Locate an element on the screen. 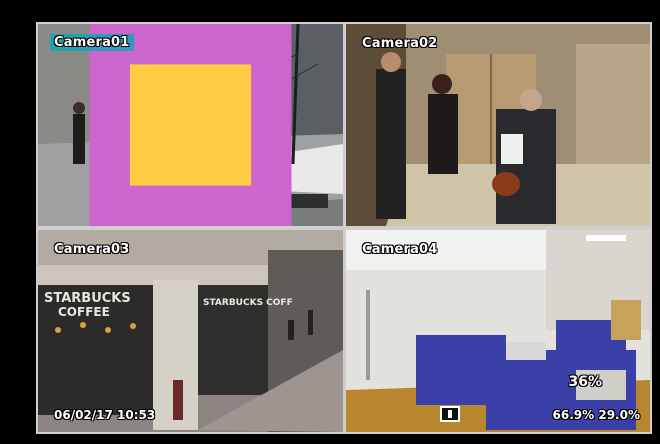 The width and height of the screenshot is (660, 444). camera-status-icon is located at coordinates (190, 125).